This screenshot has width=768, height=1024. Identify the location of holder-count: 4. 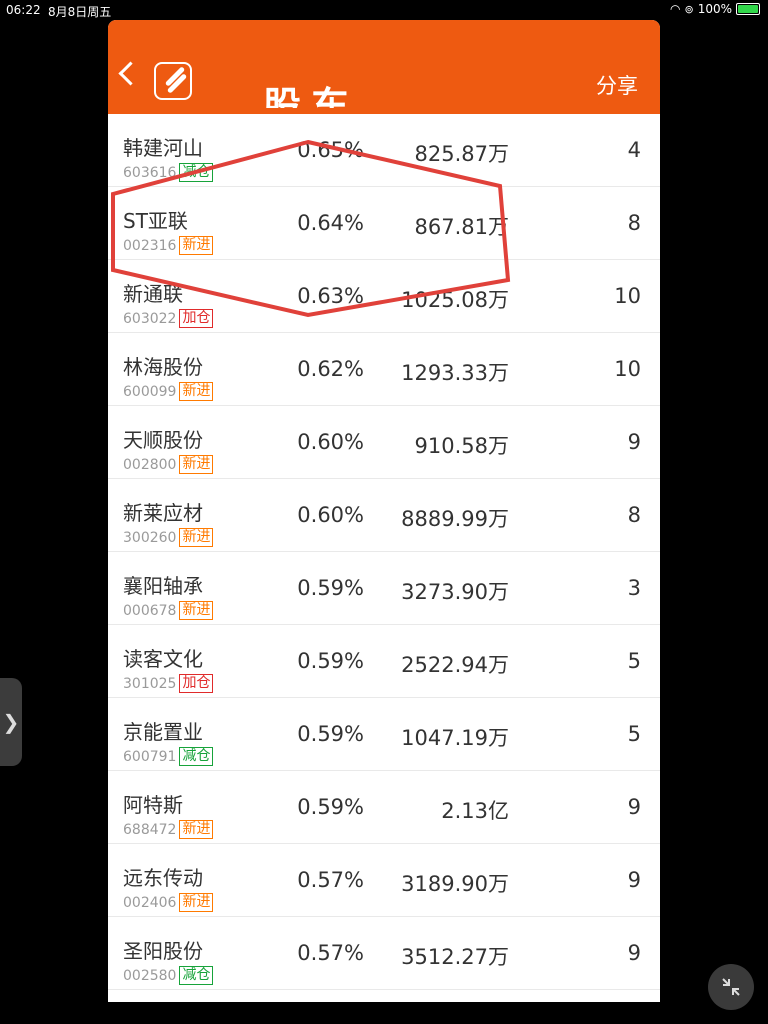
(634, 150).